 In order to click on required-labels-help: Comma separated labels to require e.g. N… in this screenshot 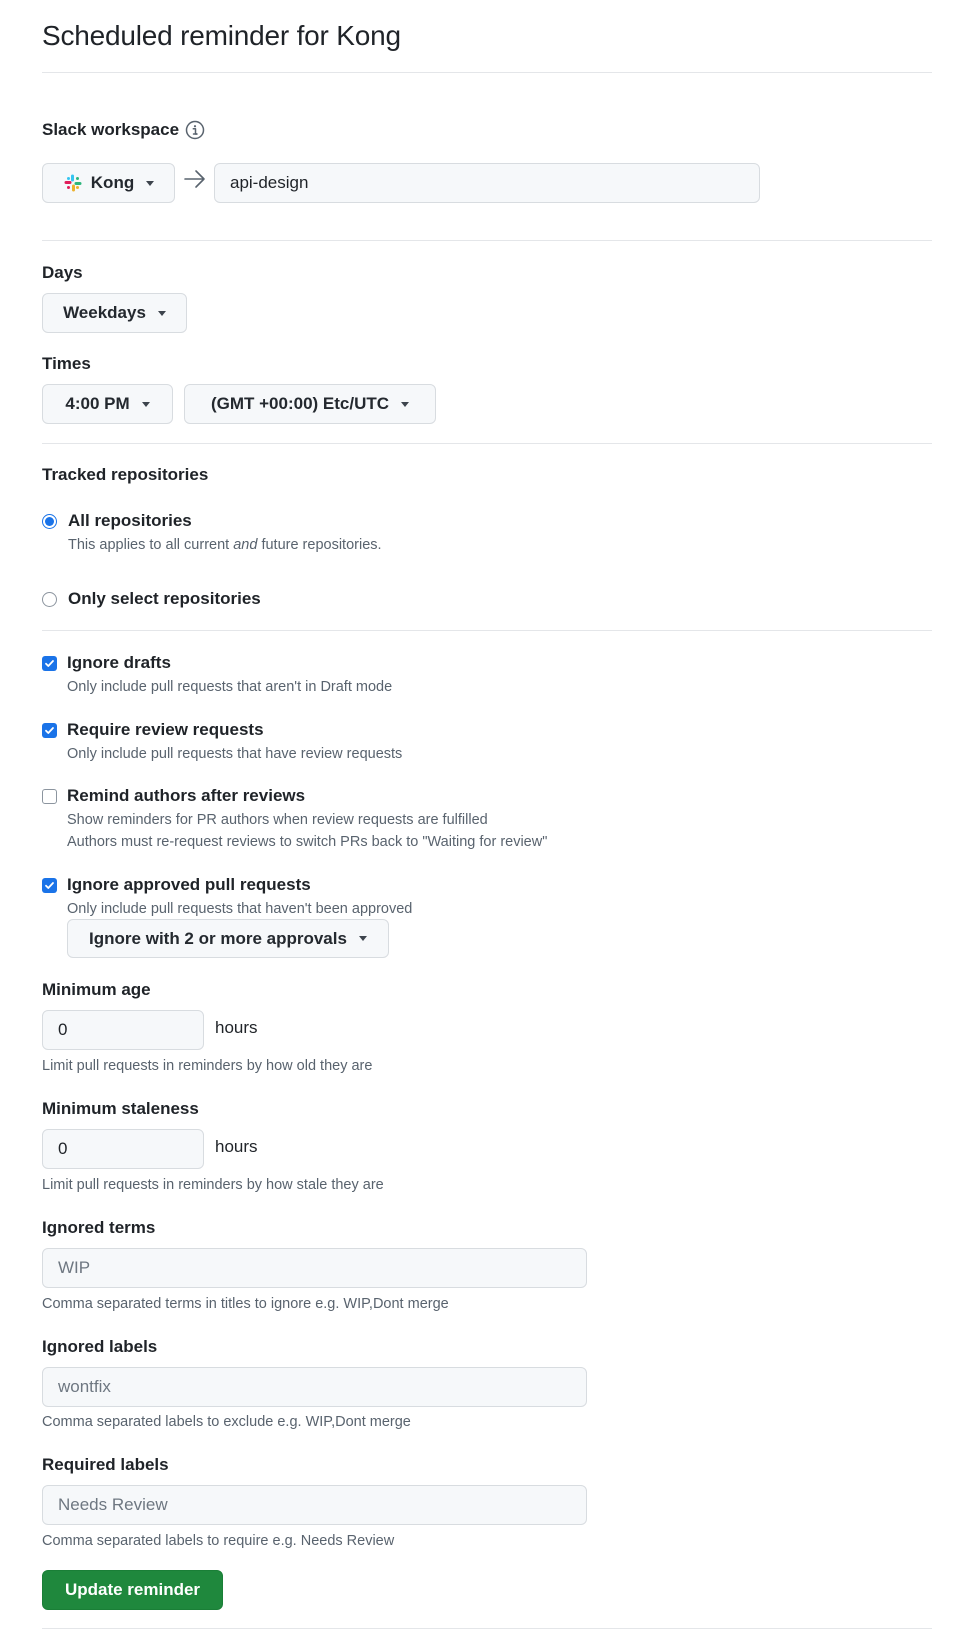, I will do `click(218, 1541)`.